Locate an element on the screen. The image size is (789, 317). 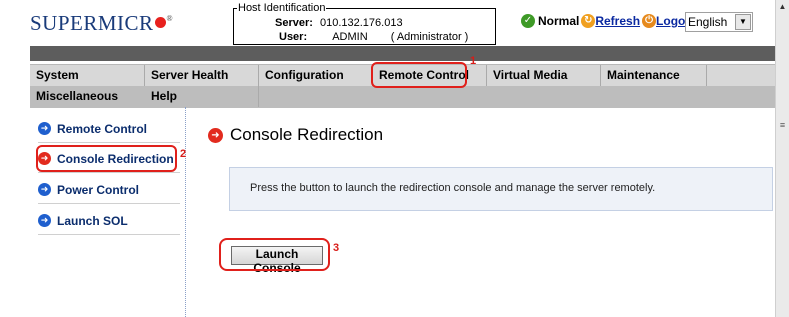
scroll-grip-icon: ≡ is located at coordinates (782, 127).